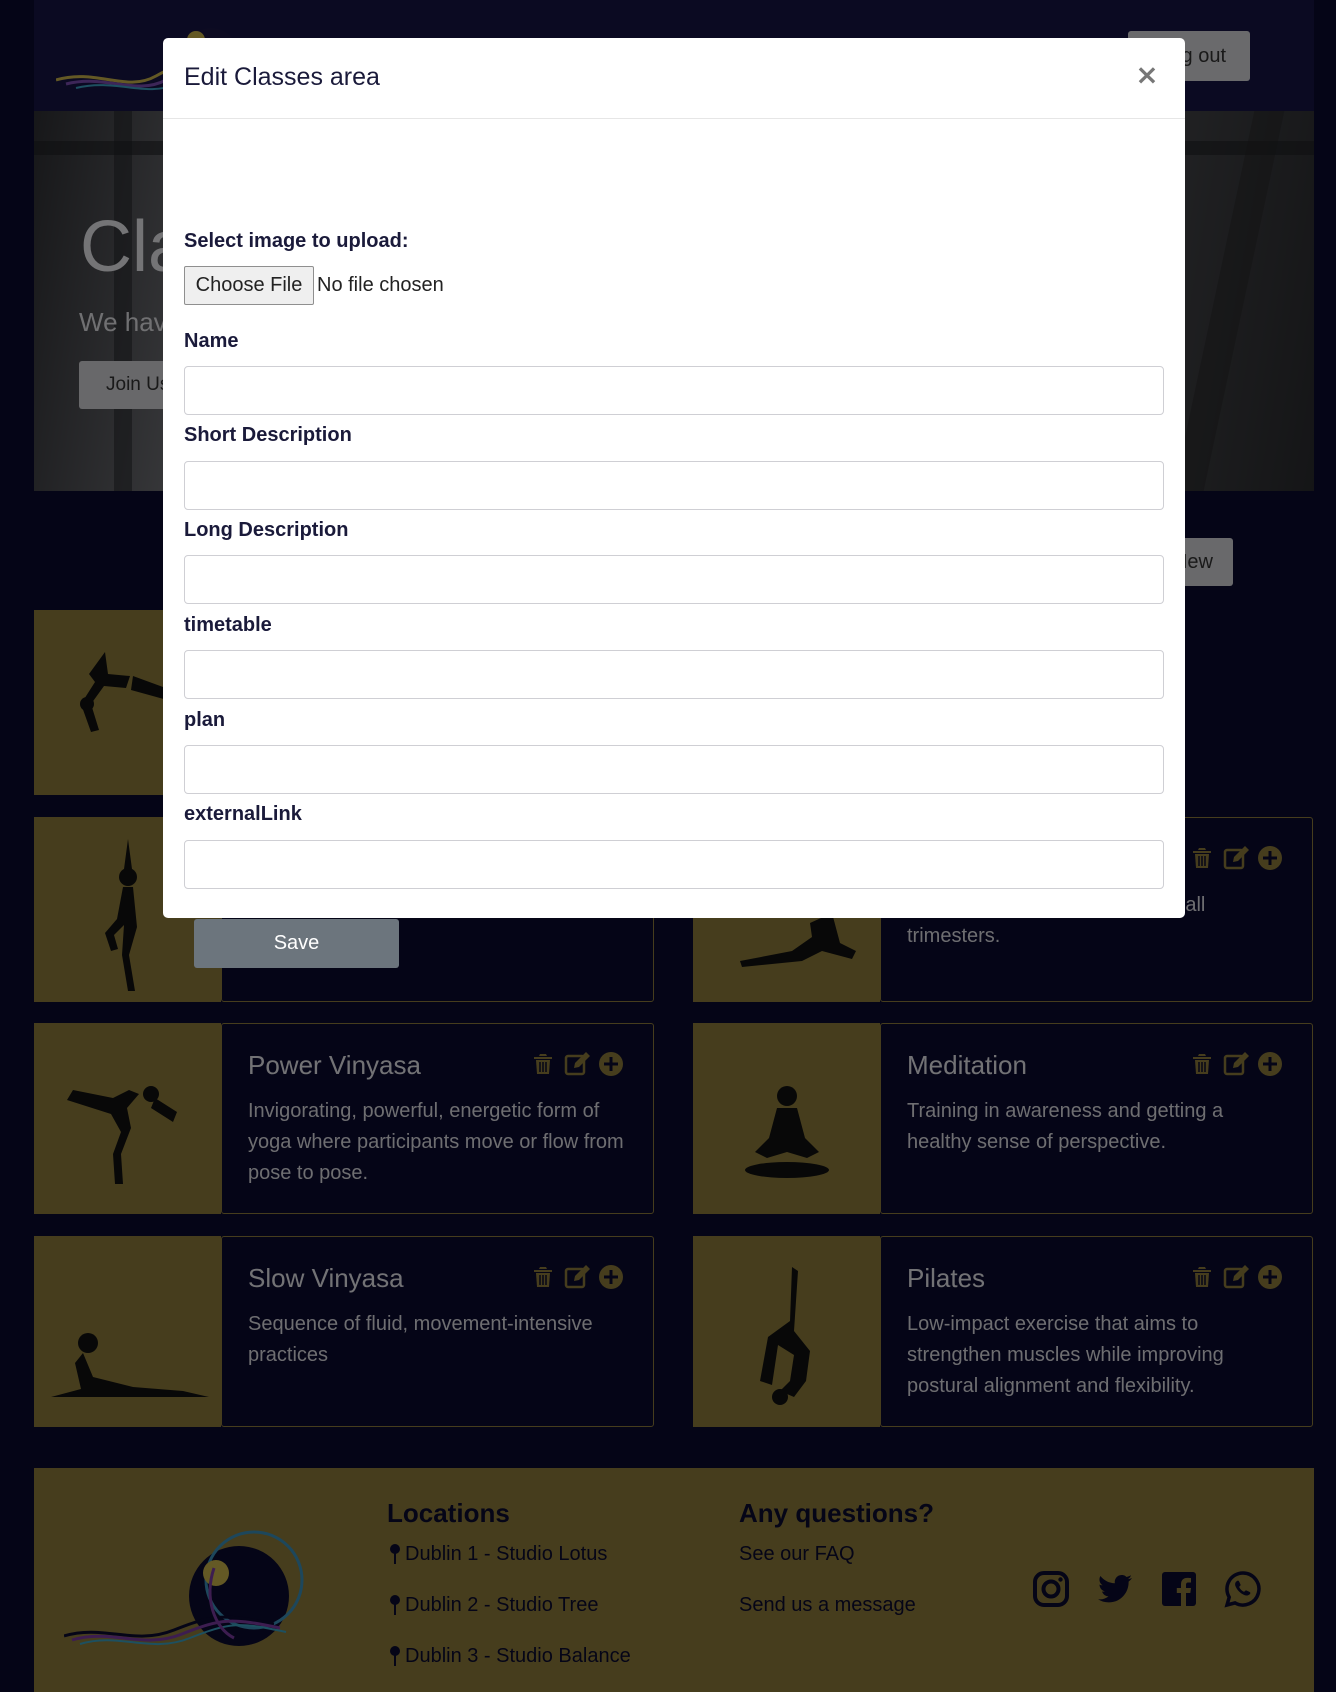 This screenshot has height=1692, width=1336. Describe the element at coordinates (296, 943) in the screenshot. I see `save-button: Save` at that location.